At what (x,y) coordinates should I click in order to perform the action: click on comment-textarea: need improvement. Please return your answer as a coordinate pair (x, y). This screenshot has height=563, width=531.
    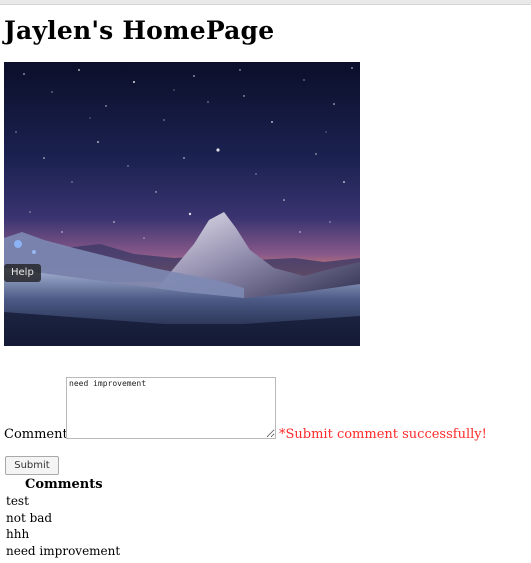
    Looking at the image, I should click on (171, 408).